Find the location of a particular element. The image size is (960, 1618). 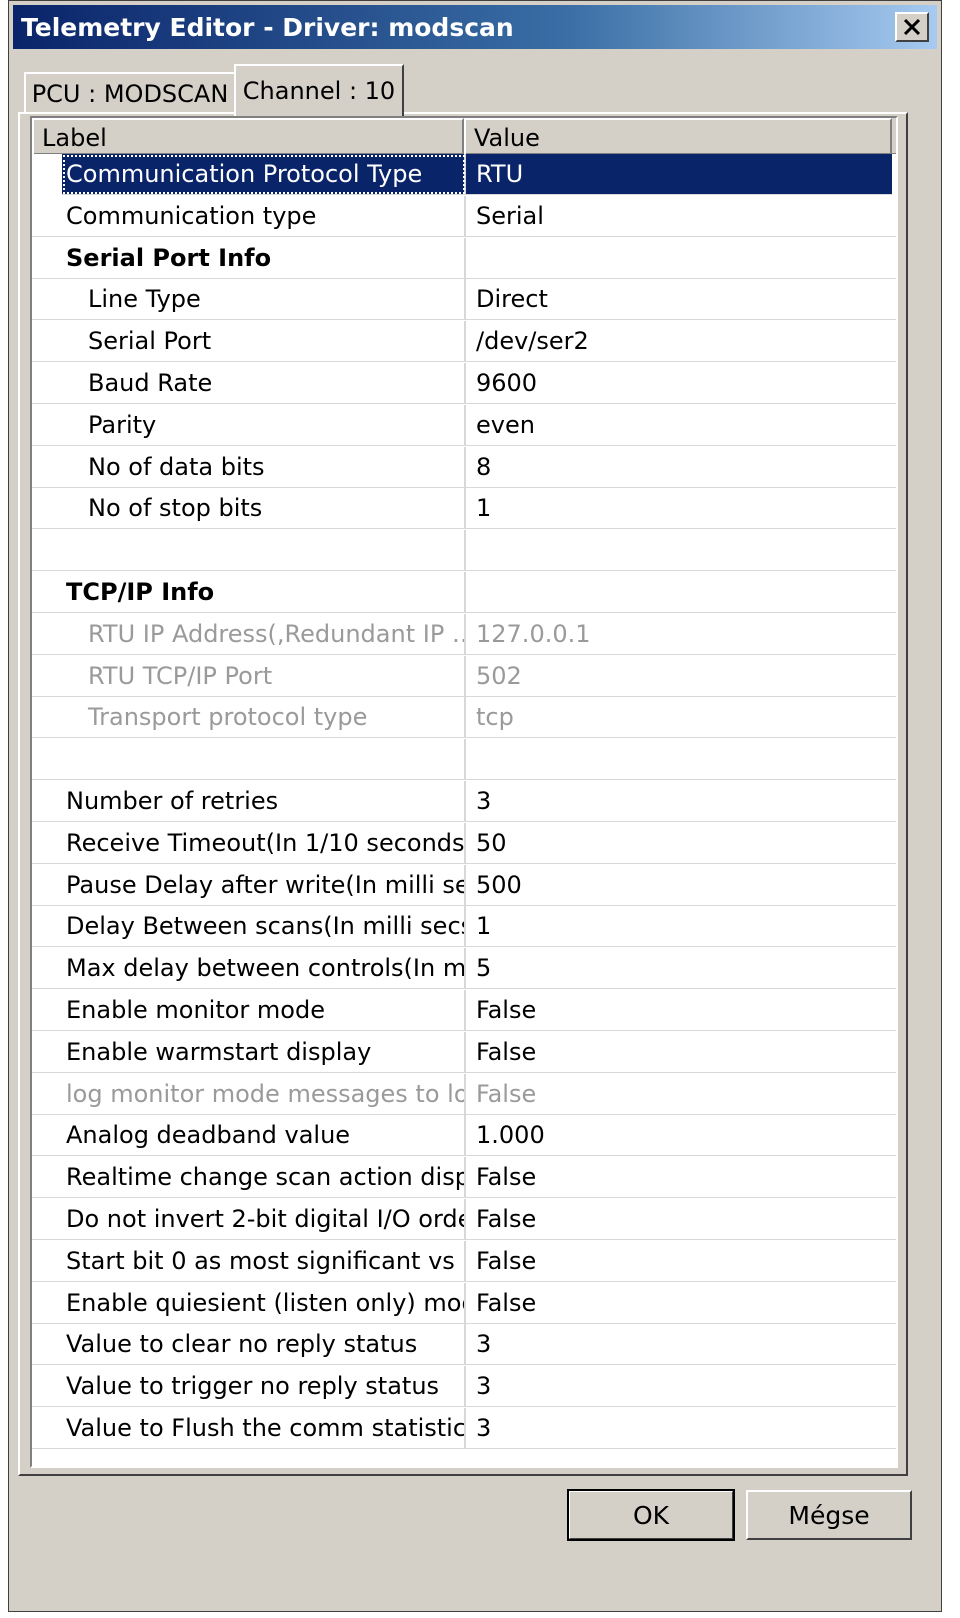

property-label: Line Type is located at coordinates (249, 300).